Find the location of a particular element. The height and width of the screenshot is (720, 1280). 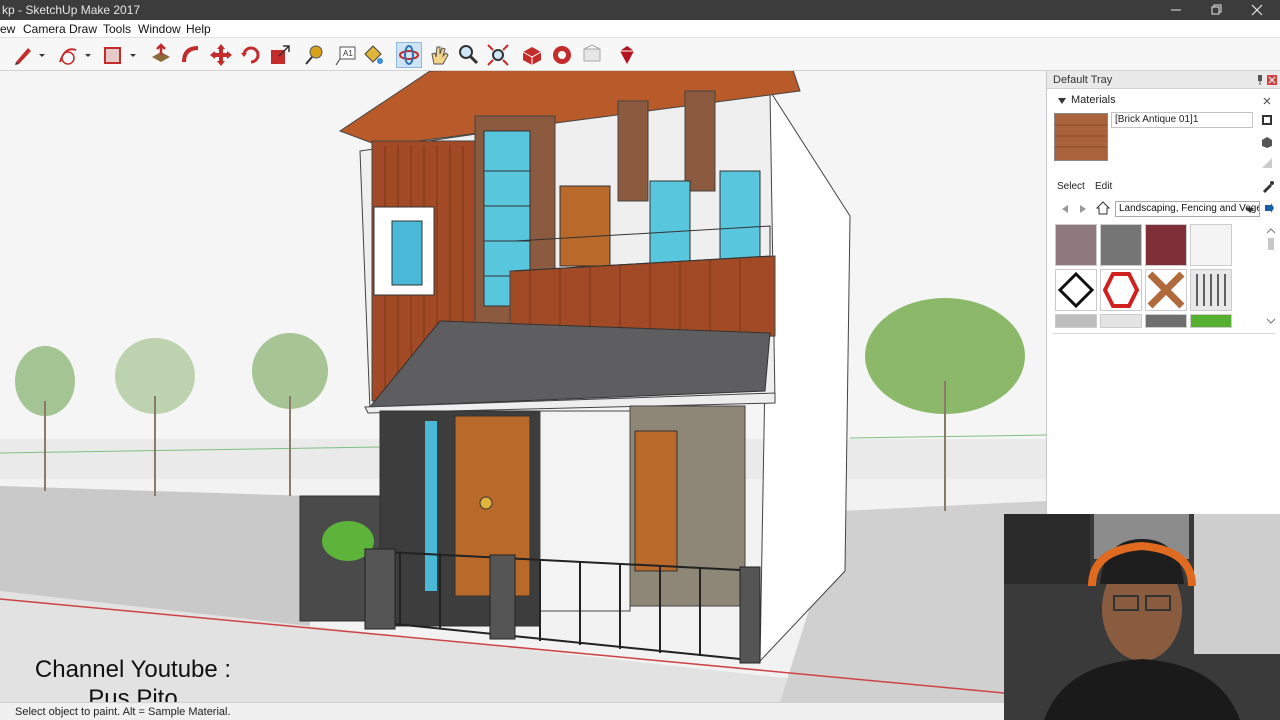

ruby-icon is located at coordinates (627, 55).